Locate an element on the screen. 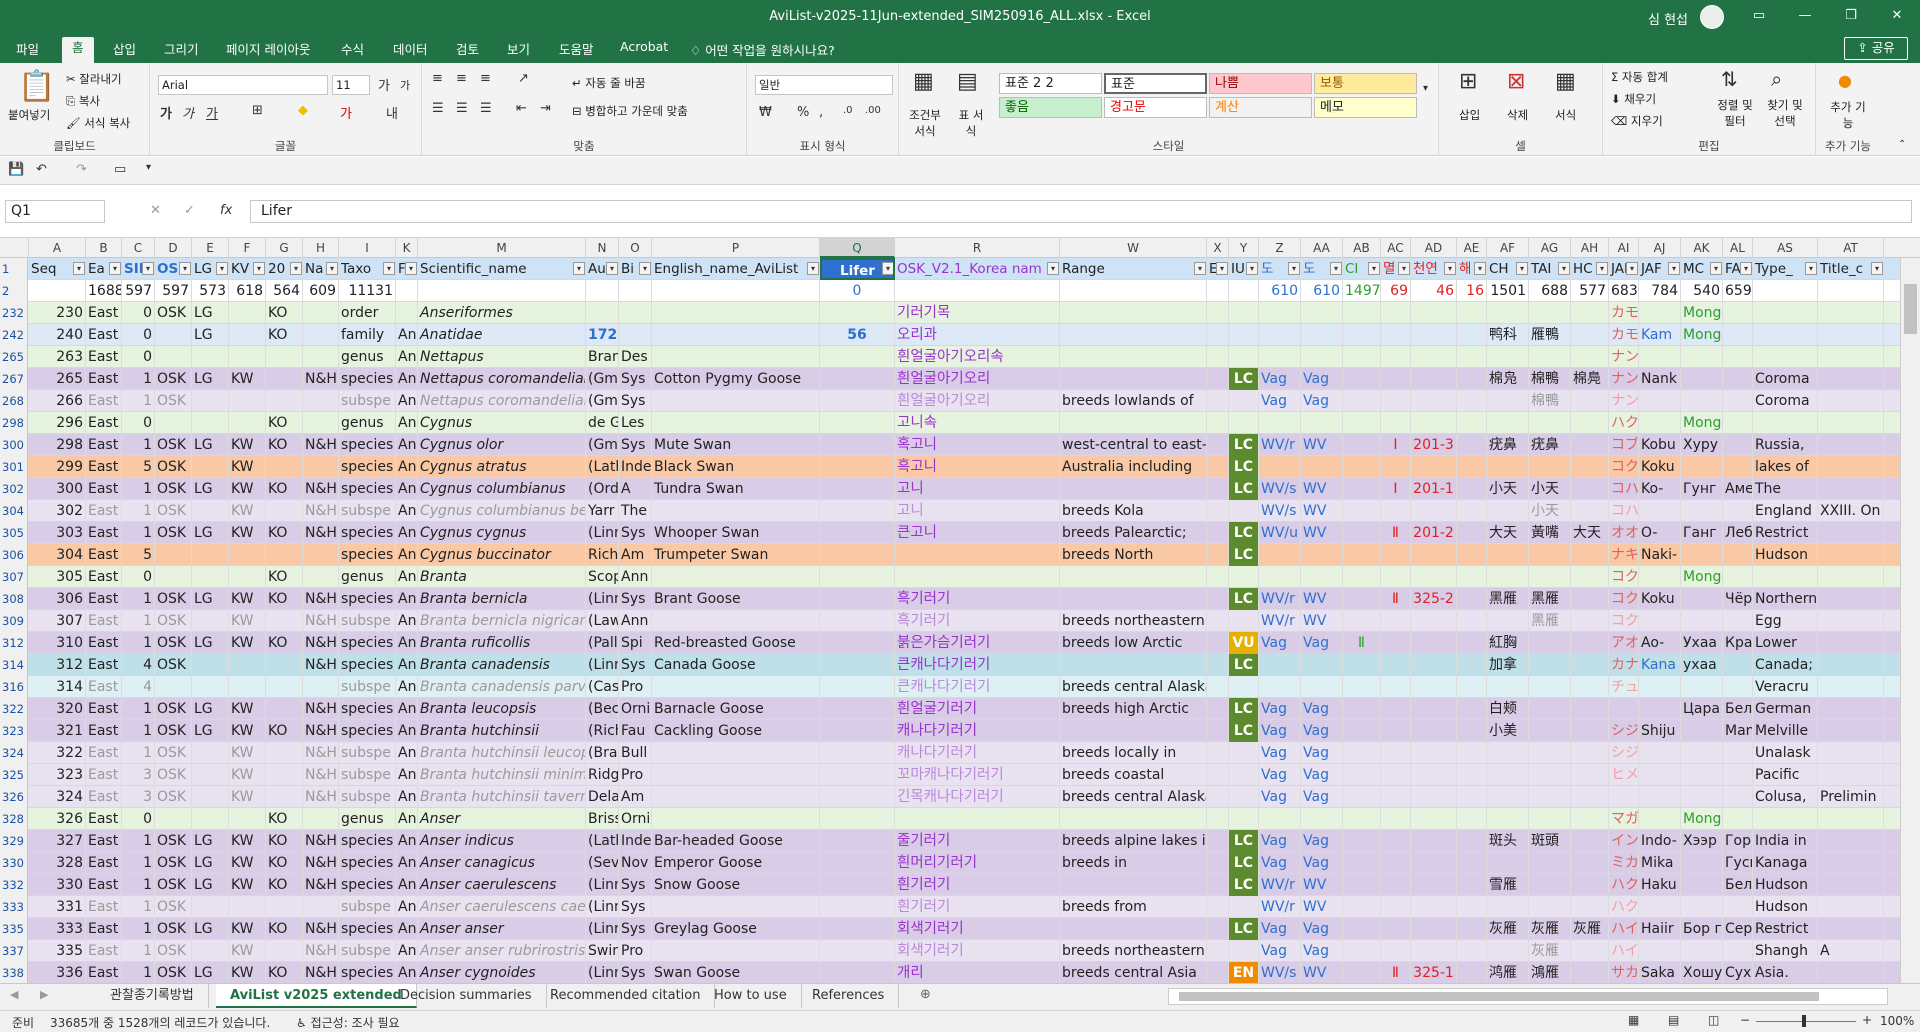 The width and height of the screenshot is (1920, 1032). cell: west-central to east- is located at coordinates (1133, 445).